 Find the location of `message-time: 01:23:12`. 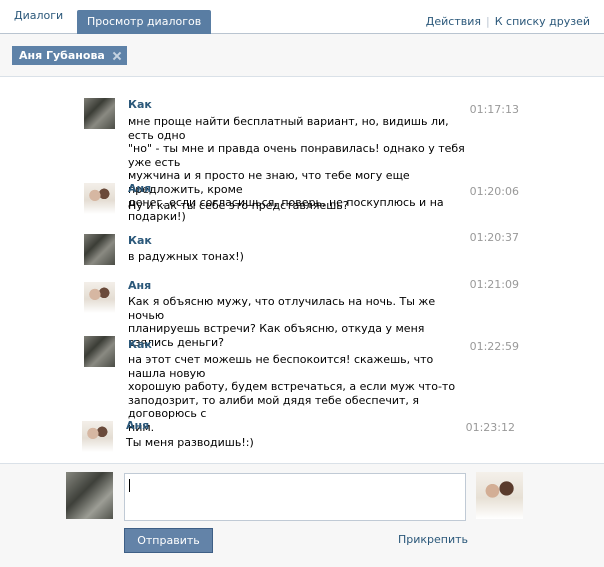

message-time: 01:23:12 is located at coordinates (490, 427).